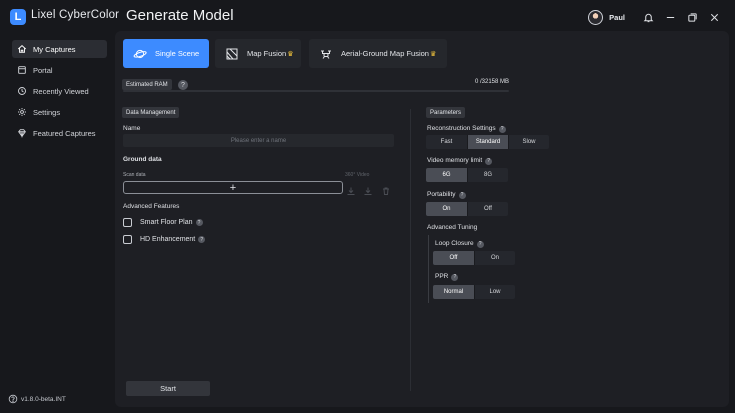  I want to click on smart-floor-plan-checkbox, so click(127, 222).